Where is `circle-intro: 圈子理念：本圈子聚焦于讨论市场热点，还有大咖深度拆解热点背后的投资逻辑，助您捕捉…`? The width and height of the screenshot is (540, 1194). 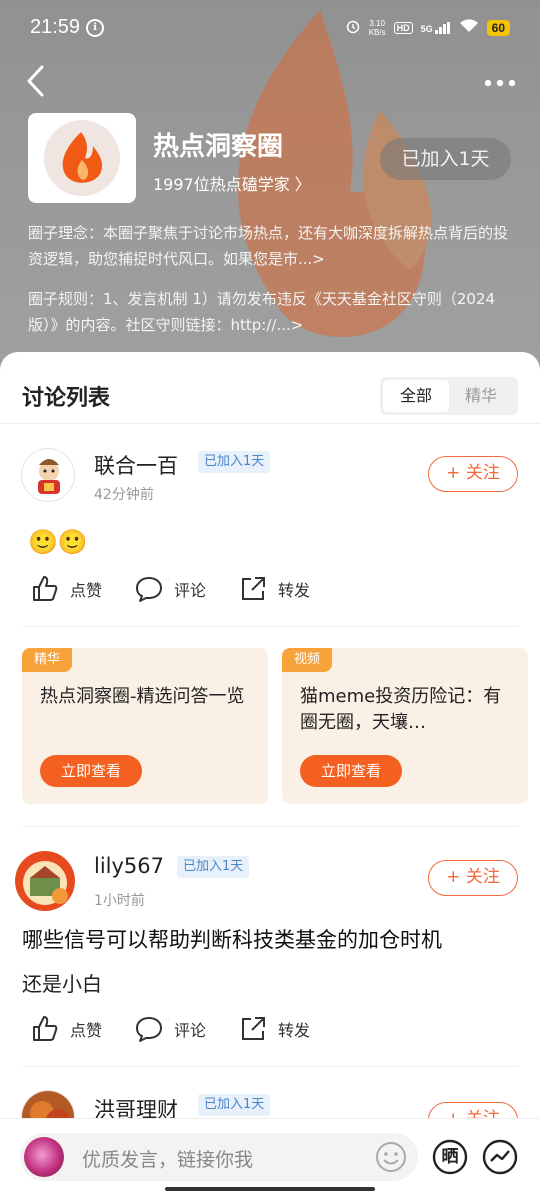 circle-intro: 圈子理念：本圈子聚焦于讨论市场热点，还有大咖深度拆解热点背后的投资逻辑，助您捕捉… is located at coordinates (270, 246).